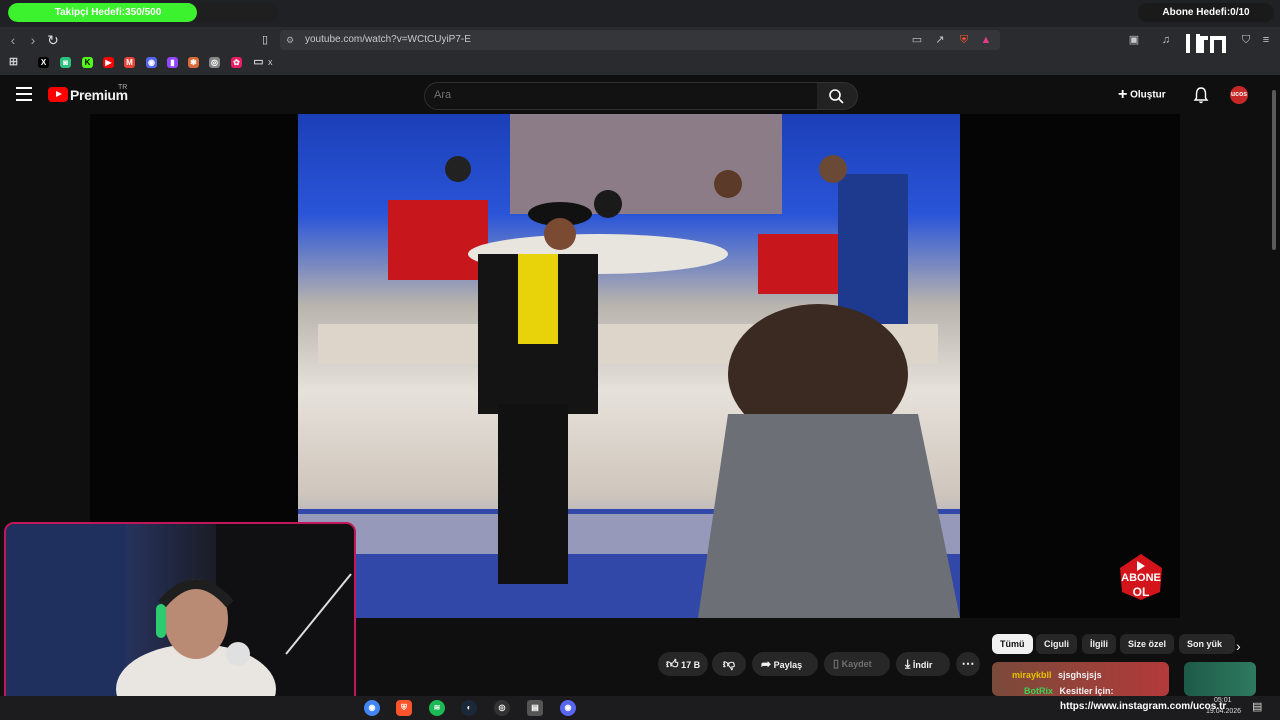  What do you see at coordinates (691, 665) in the screenshot?
I see `like-count: 17 B` at bounding box center [691, 665].